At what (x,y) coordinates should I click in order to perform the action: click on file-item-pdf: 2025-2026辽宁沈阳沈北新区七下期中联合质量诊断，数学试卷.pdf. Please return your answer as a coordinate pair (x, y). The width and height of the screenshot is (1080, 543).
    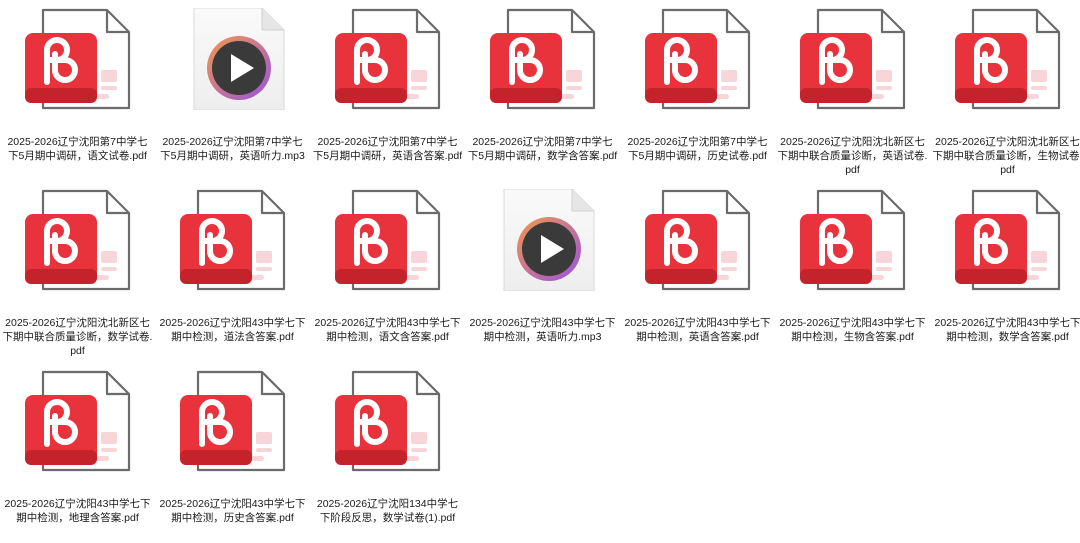
    Looking at the image, I should click on (77, 271).